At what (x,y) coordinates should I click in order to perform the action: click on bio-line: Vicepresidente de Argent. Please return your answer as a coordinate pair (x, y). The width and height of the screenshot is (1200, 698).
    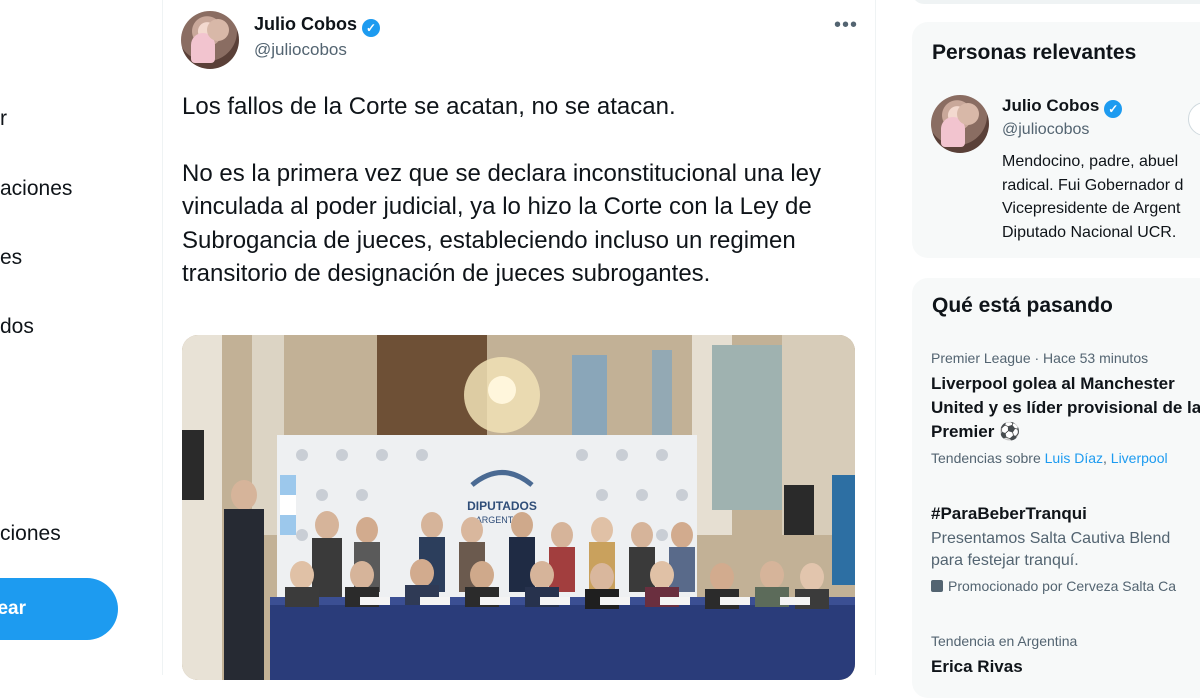
    Looking at the image, I should click on (1091, 208).